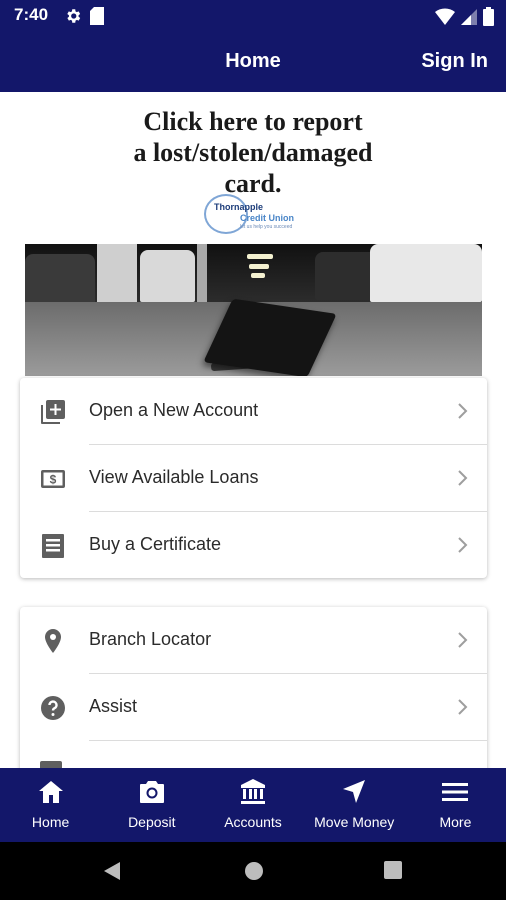  Describe the element at coordinates (113, 706) in the screenshot. I see `row-label: Assist` at that location.